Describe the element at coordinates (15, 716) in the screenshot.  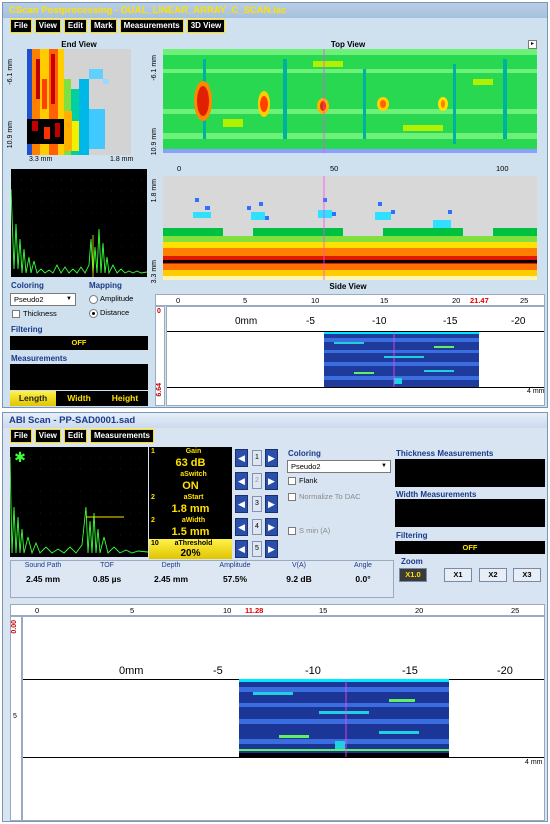
I see `abi-bscan-left-mid: 5` at that location.